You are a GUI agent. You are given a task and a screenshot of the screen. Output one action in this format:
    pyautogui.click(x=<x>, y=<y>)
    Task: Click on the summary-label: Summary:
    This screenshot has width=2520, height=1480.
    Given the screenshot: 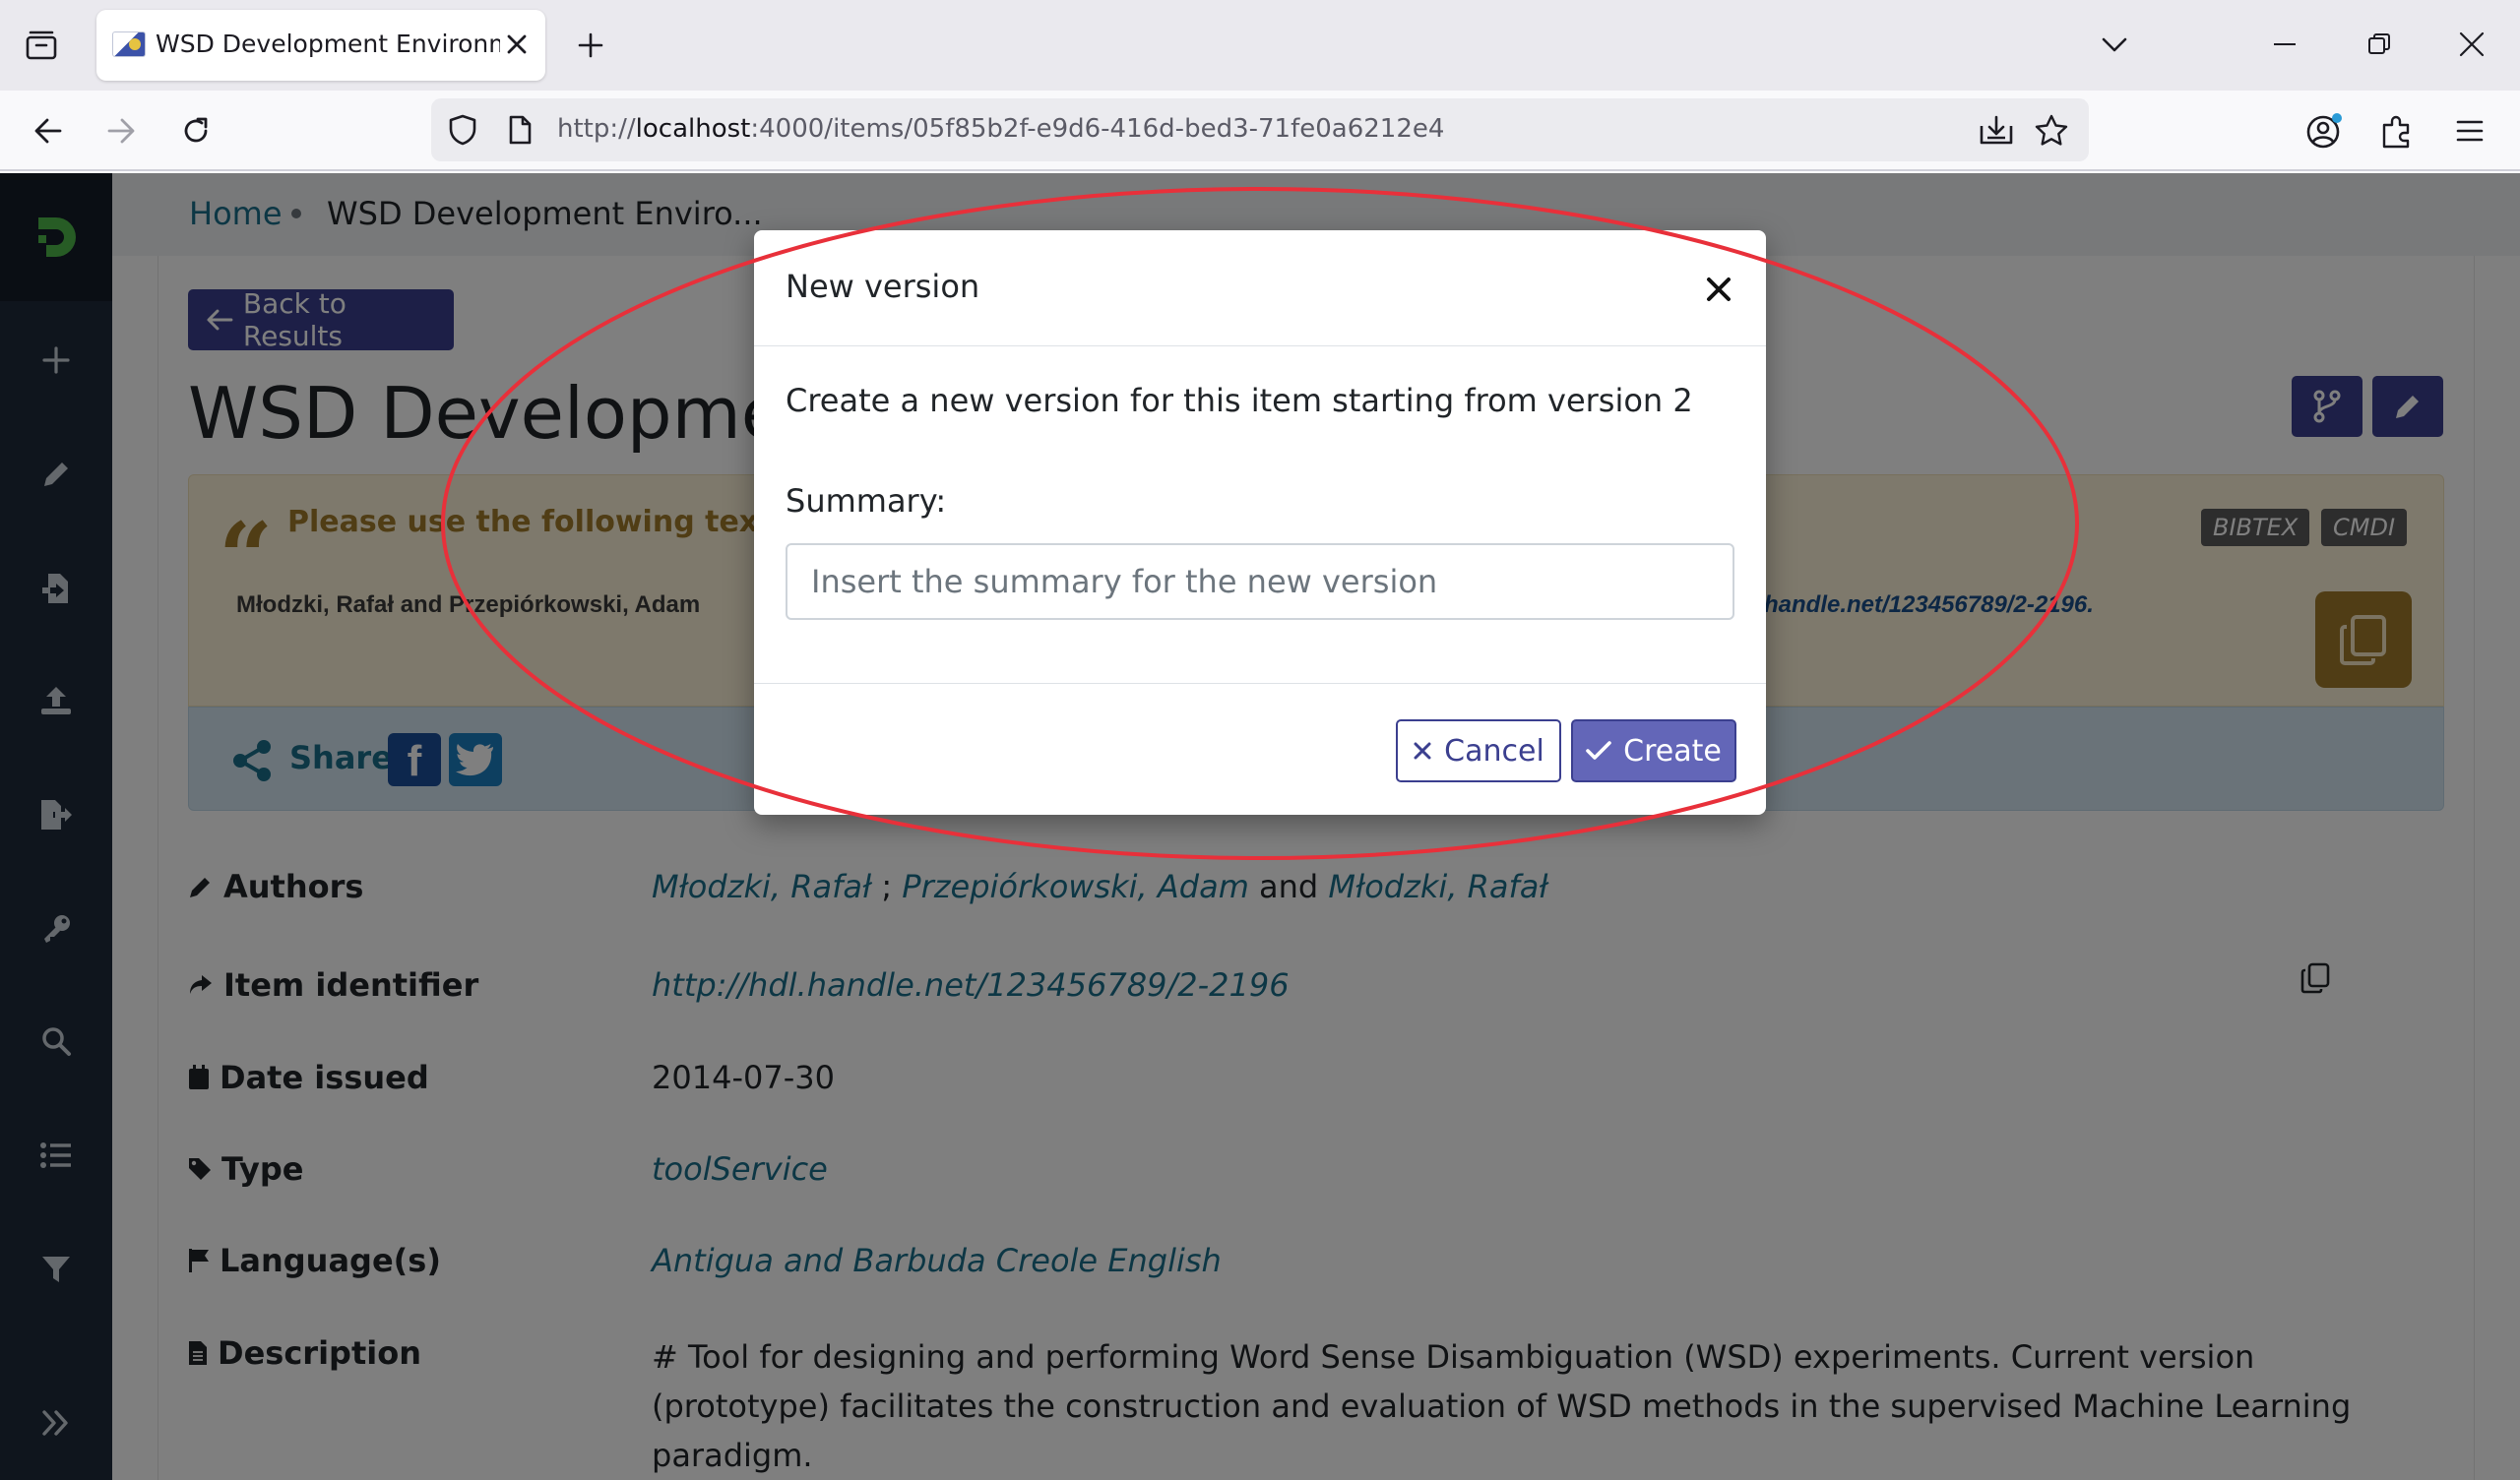 What is the action you would take?
    pyautogui.click(x=866, y=501)
    